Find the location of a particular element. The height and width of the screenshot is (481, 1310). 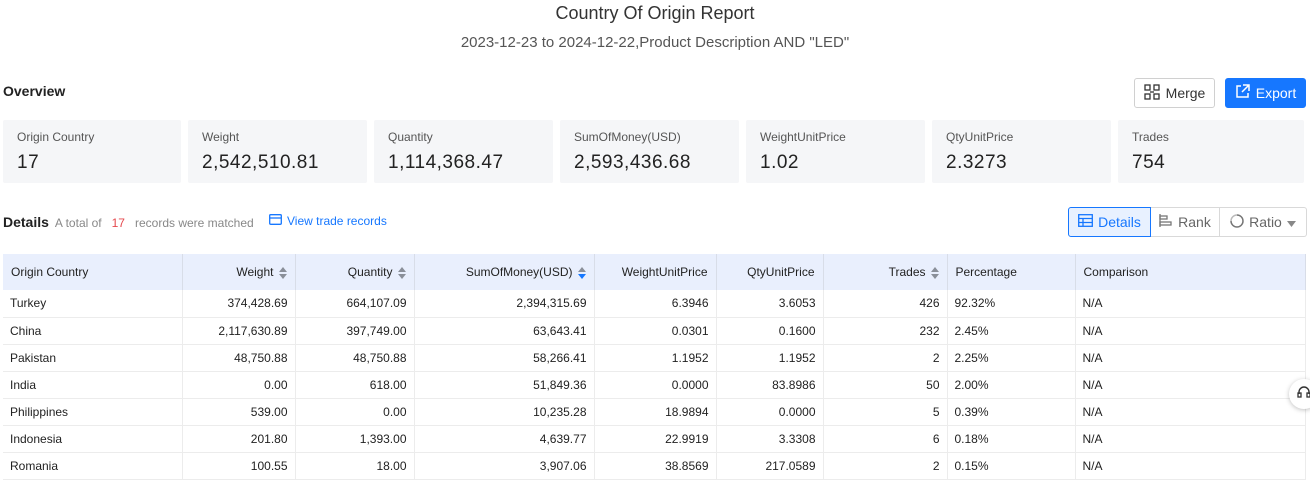

table-cell: 0.39% is located at coordinates (1011, 412).